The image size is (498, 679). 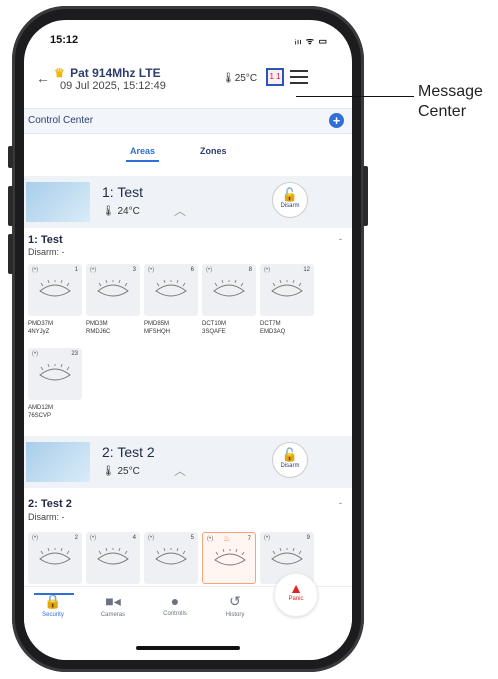 I want to click on area-header: 1: Test 🌡 24°C ︿ 🔓 Disarm, so click(x=188, y=202).